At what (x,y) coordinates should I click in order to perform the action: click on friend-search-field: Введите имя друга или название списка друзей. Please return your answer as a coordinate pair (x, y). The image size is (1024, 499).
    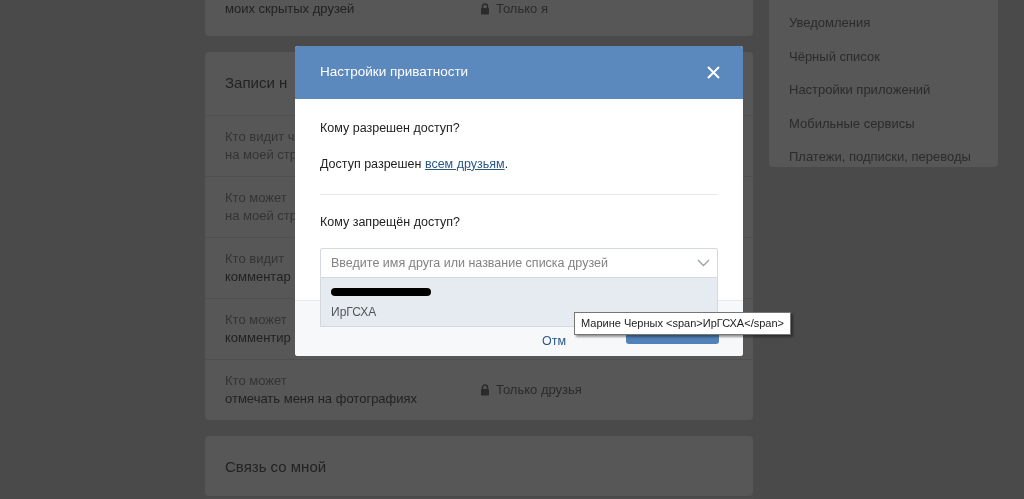
    Looking at the image, I should click on (519, 263).